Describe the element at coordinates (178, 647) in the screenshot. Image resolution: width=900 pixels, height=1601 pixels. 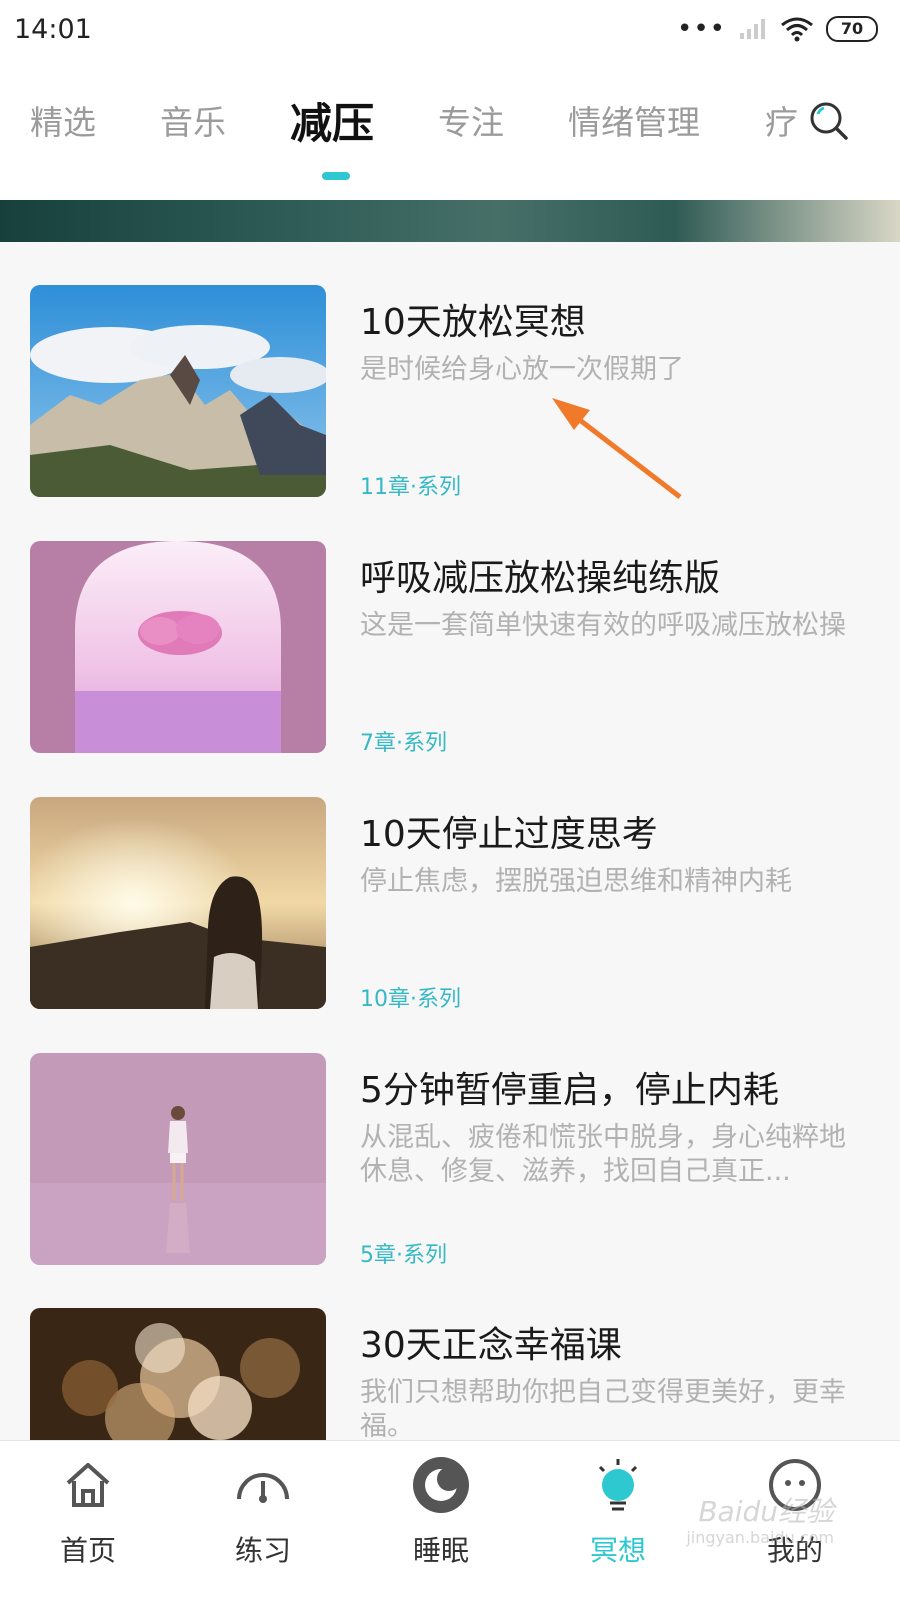
I see `pink-arch-thumbnail` at that location.